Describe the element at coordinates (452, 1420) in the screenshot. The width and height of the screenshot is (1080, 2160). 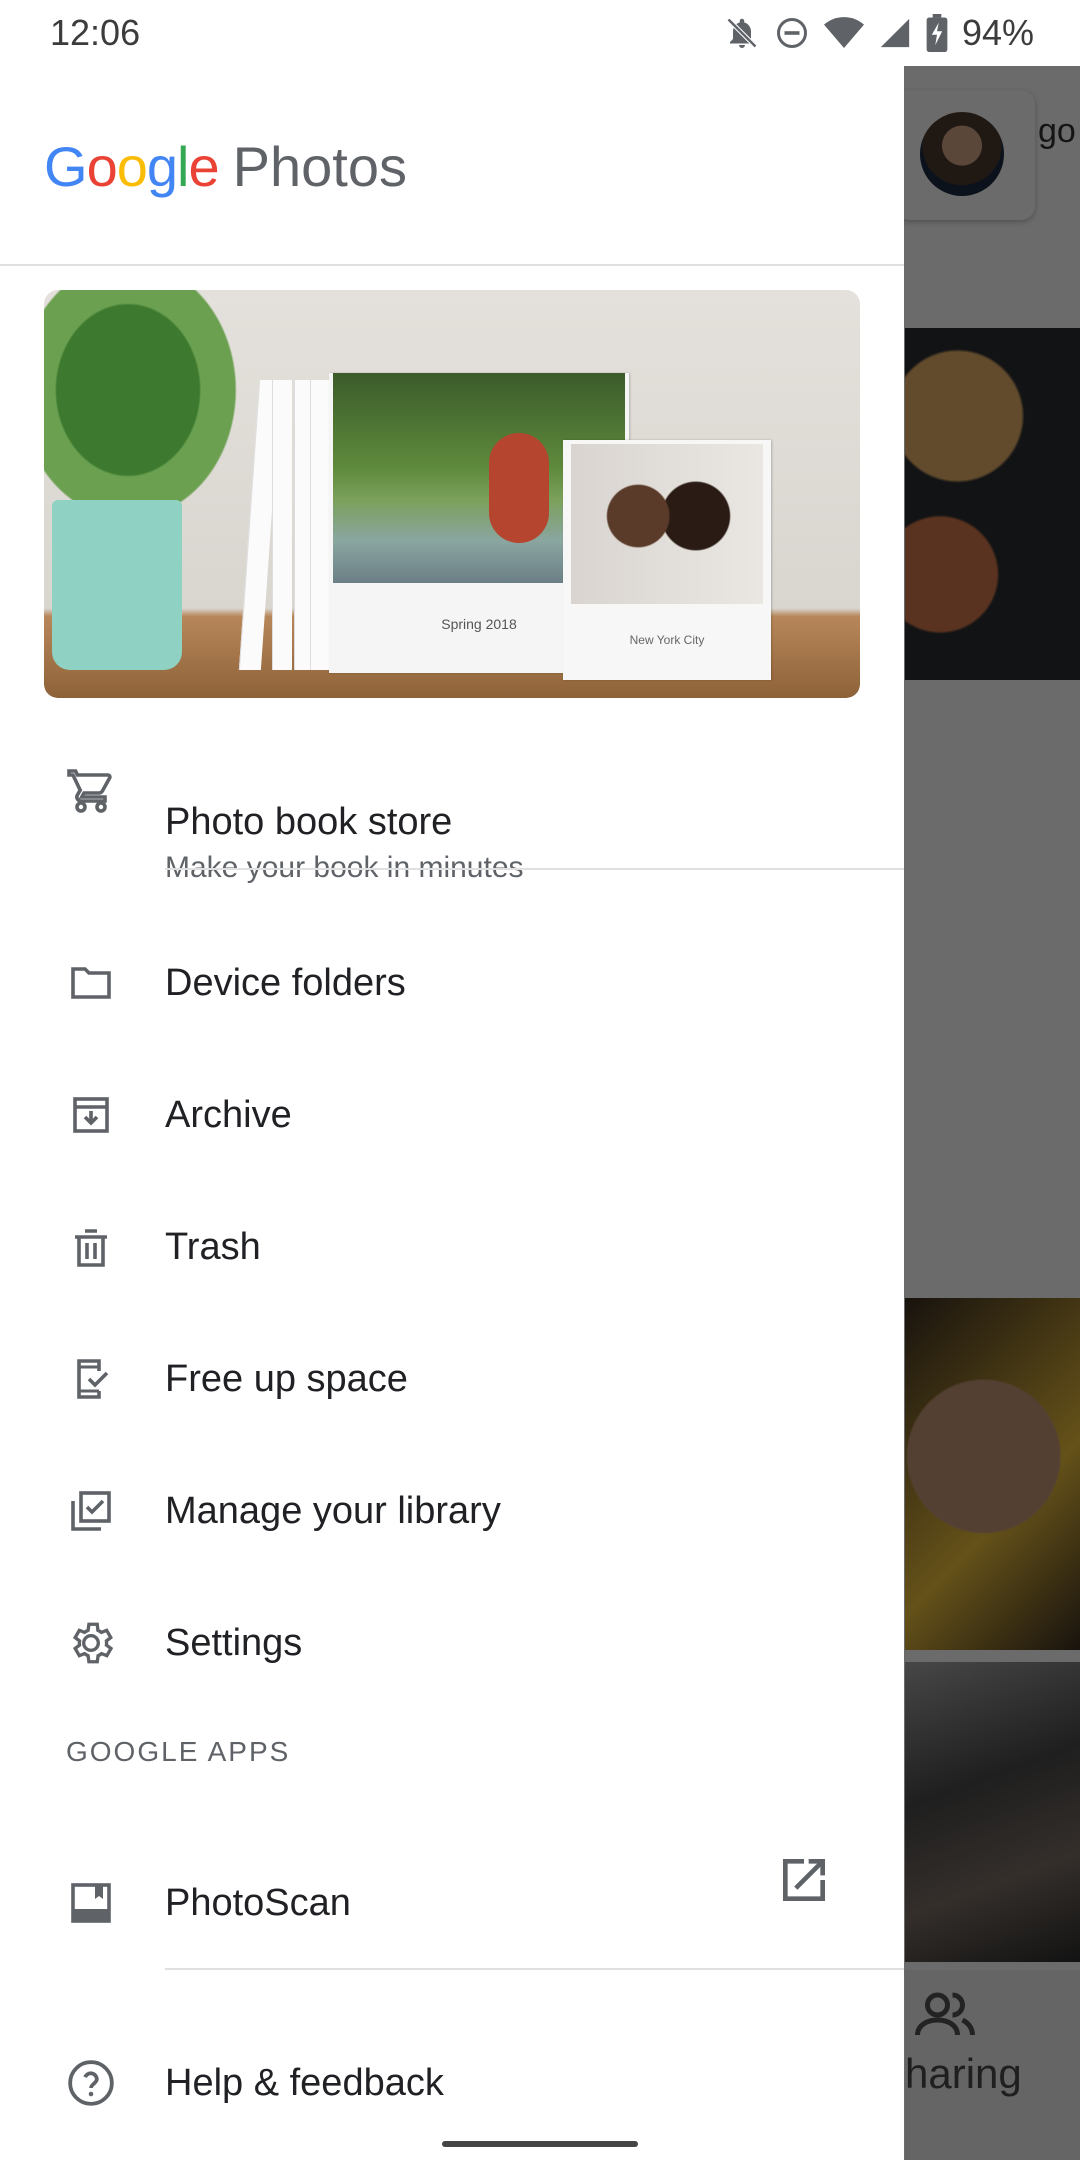
I see `menu-item-free-up-space: Free up space` at that location.